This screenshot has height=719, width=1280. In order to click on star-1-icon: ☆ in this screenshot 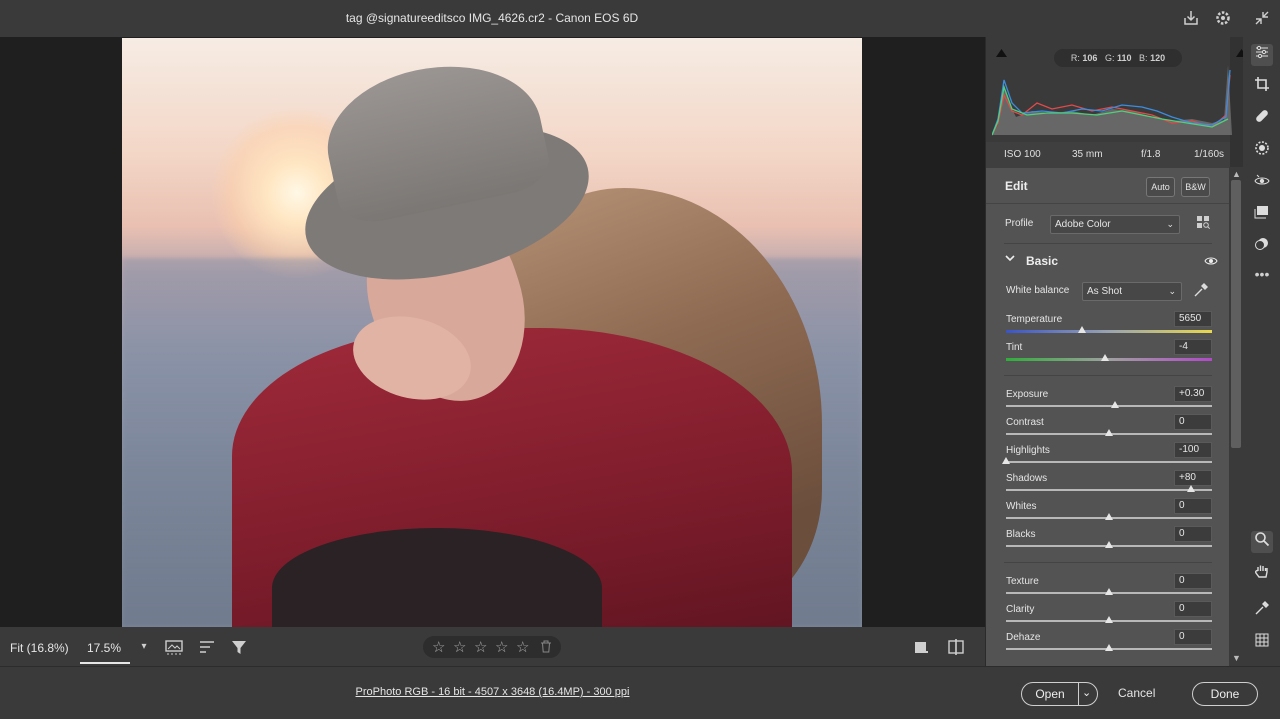, I will do `click(438, 647)`.